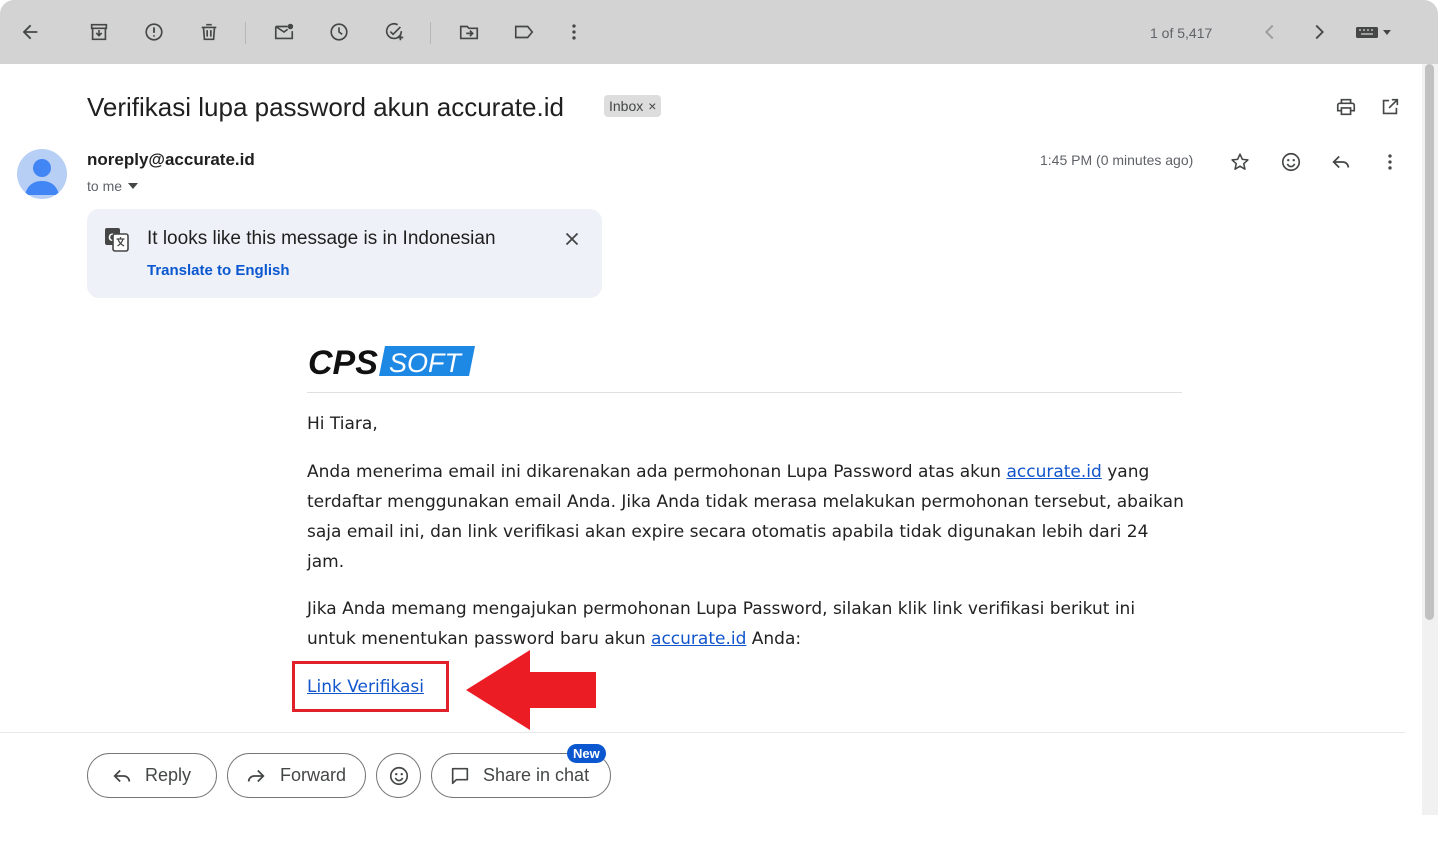 The height and width of the screenshot is (846, 1438). Describe the element at coordinates (531, 690) in the screenshot. I see `annotation-arrow-icon` at that location.